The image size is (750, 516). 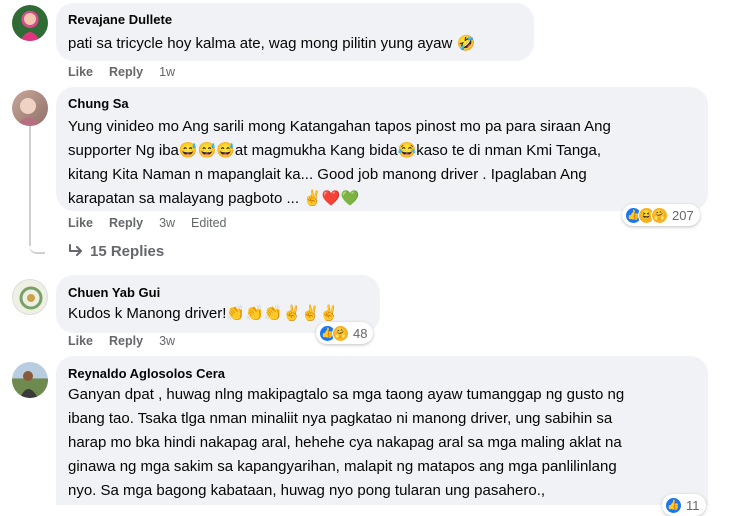 I want to click on comment-author: Reynaldo Aglosolos Cera, so click(x=146, y=373).